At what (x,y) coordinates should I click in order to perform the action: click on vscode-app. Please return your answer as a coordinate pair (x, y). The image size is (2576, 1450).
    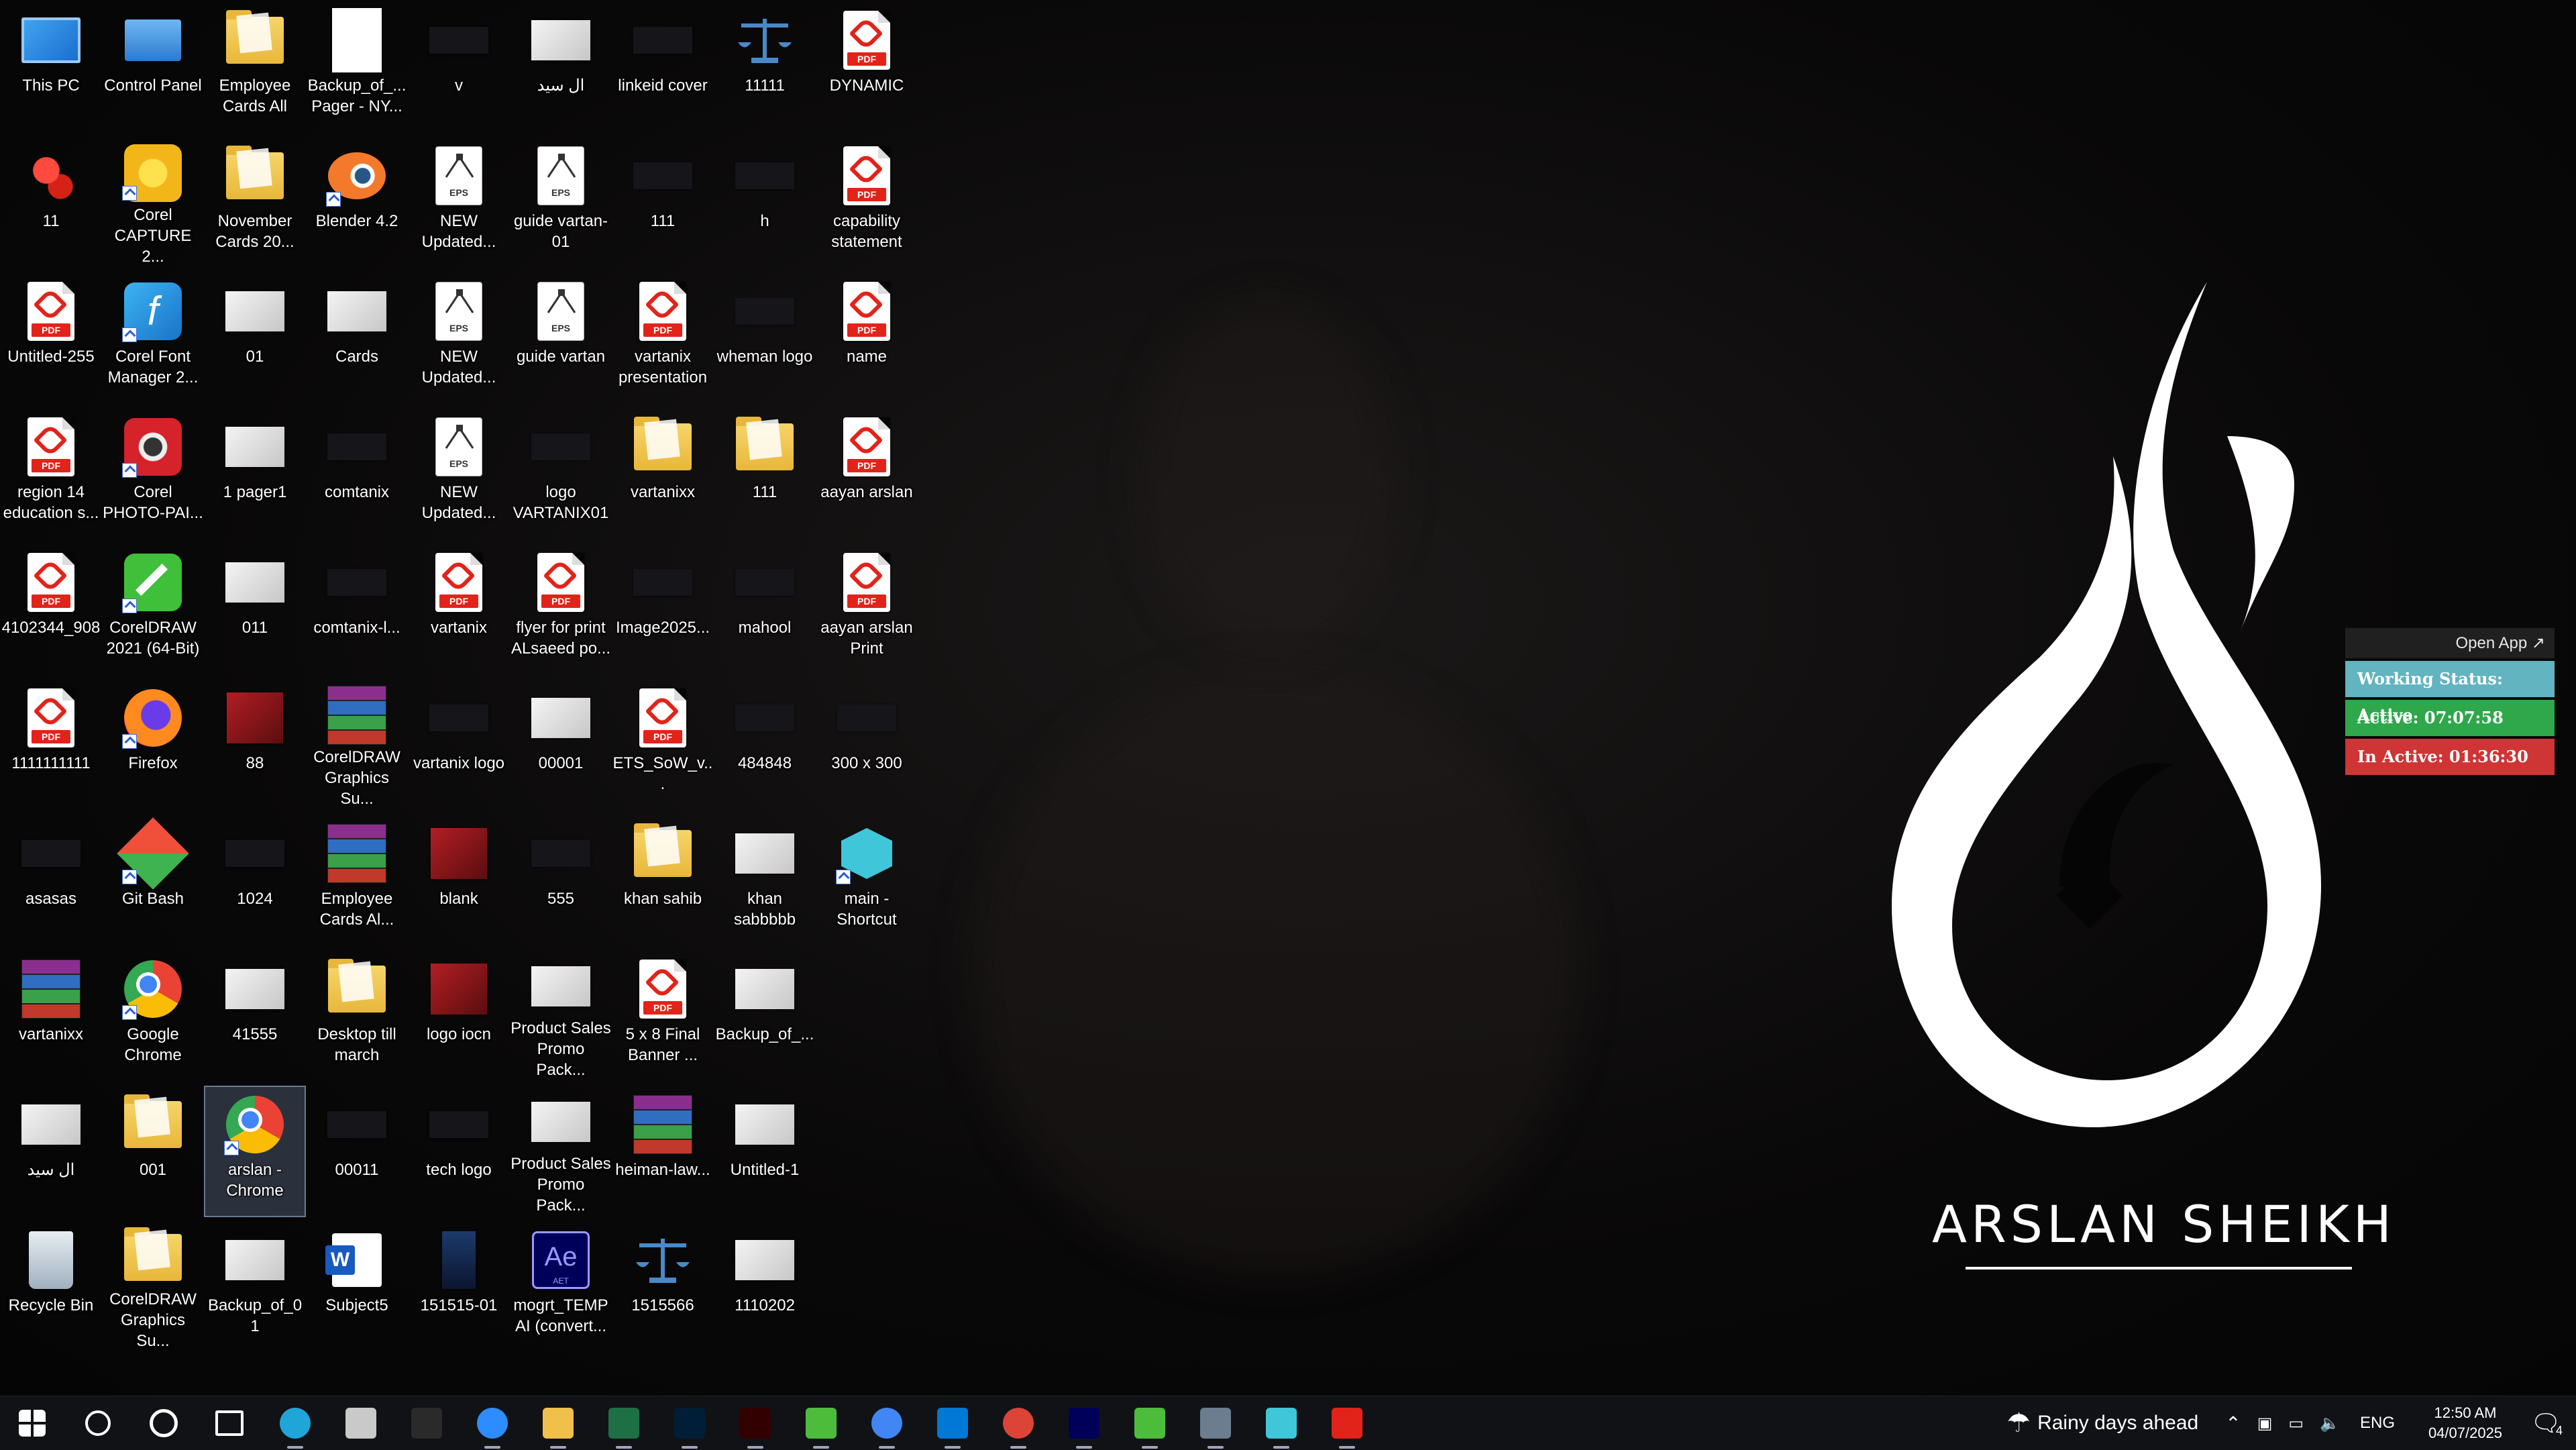
    Looking at the image, I should click on (952, 1423).